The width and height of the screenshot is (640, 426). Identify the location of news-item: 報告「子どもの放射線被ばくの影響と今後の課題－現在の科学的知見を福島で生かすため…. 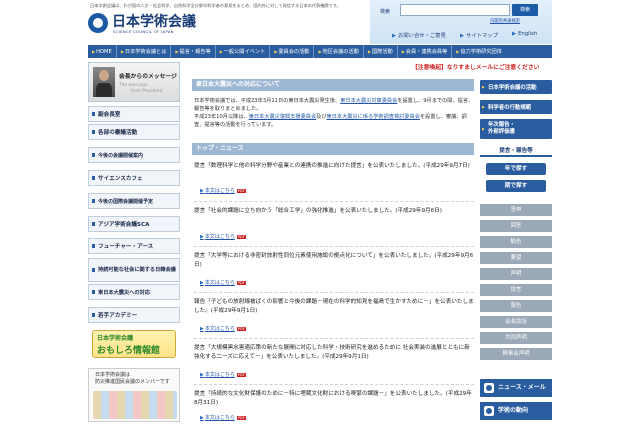
(334, 307).